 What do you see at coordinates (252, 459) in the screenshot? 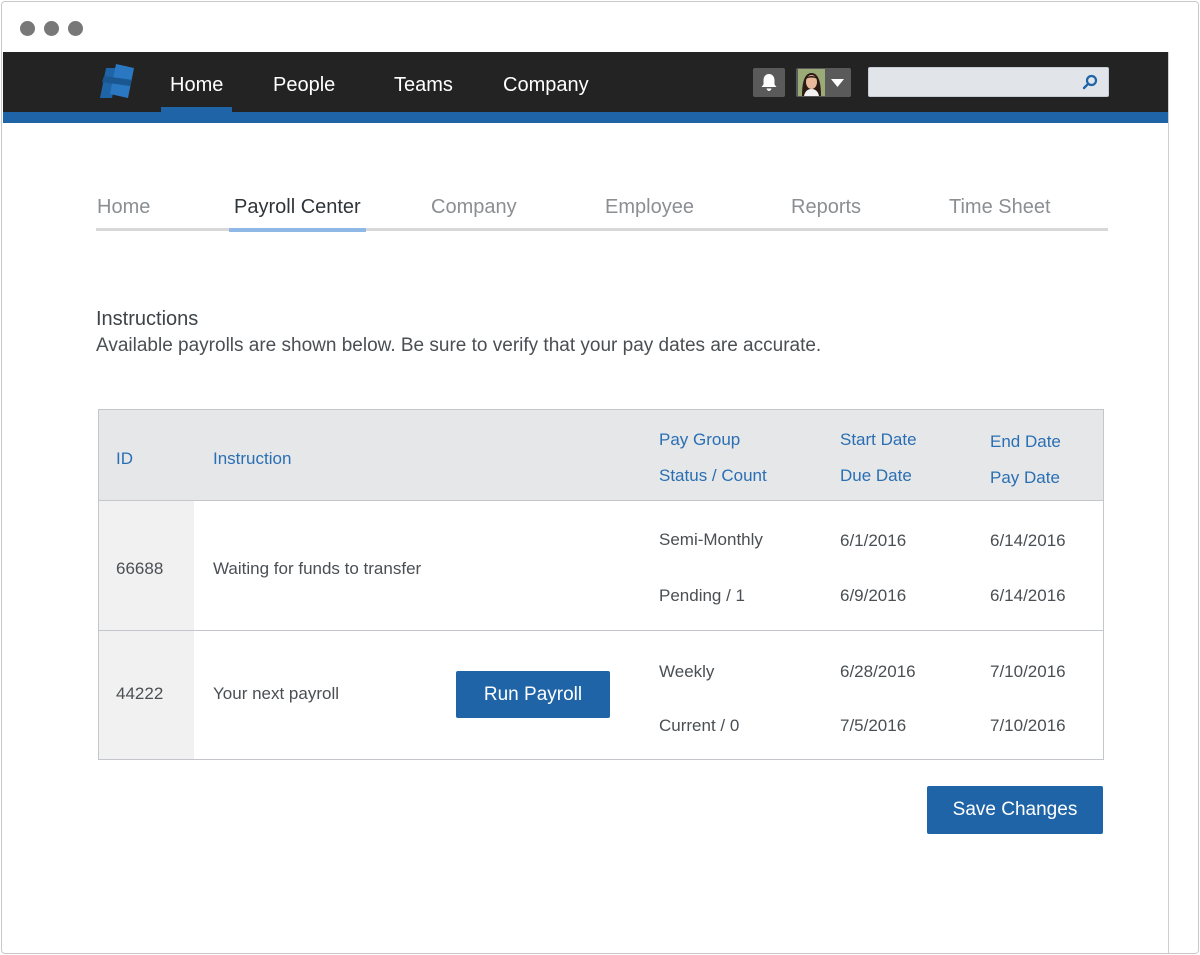
I see `header-instruction: Instruction` at bounding box center [252, 459].